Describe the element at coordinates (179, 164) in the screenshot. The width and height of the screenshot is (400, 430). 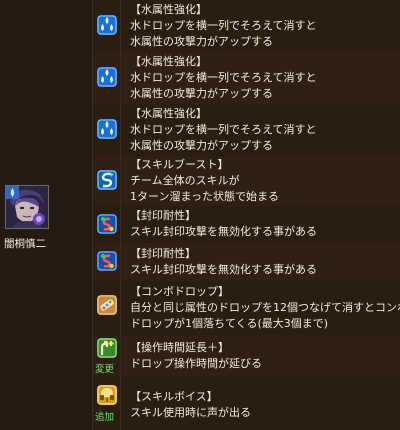
I see `awakening-title: 【スキルブースト】` at that location.